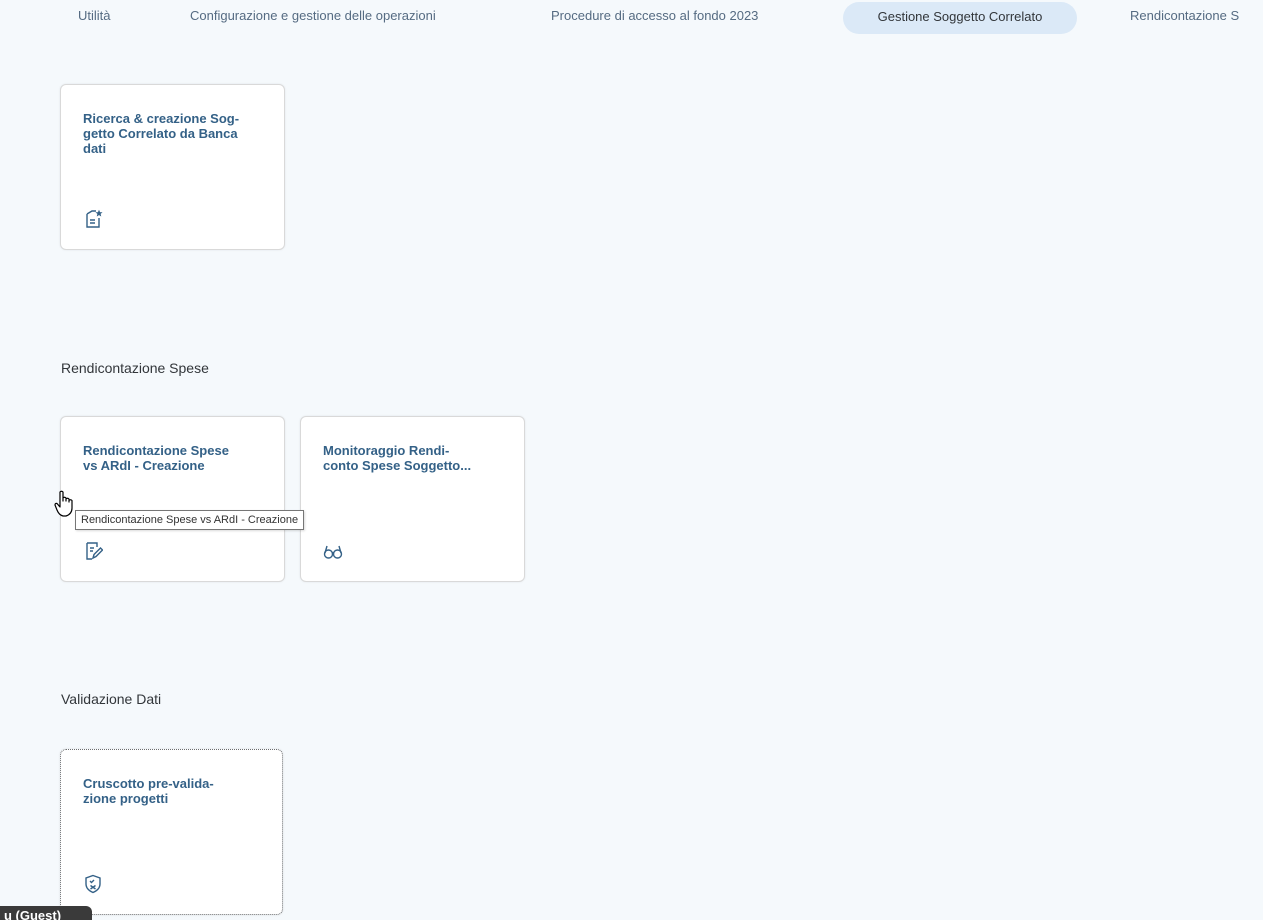  Describe the element at coordinates (1184, 17) in the screenshot. I see `tab-rendicontazione-spese: Rendicontazione S` at that location.